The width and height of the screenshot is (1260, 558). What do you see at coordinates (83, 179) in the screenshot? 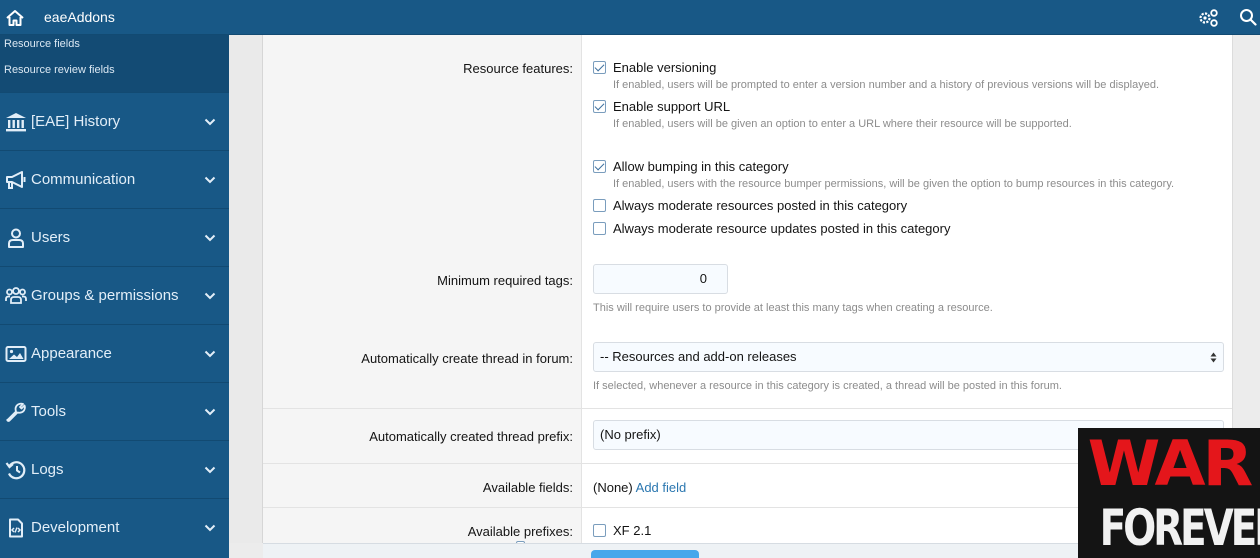
I see `sidebar-item-label: Communication` at bounding box center [83, 179].